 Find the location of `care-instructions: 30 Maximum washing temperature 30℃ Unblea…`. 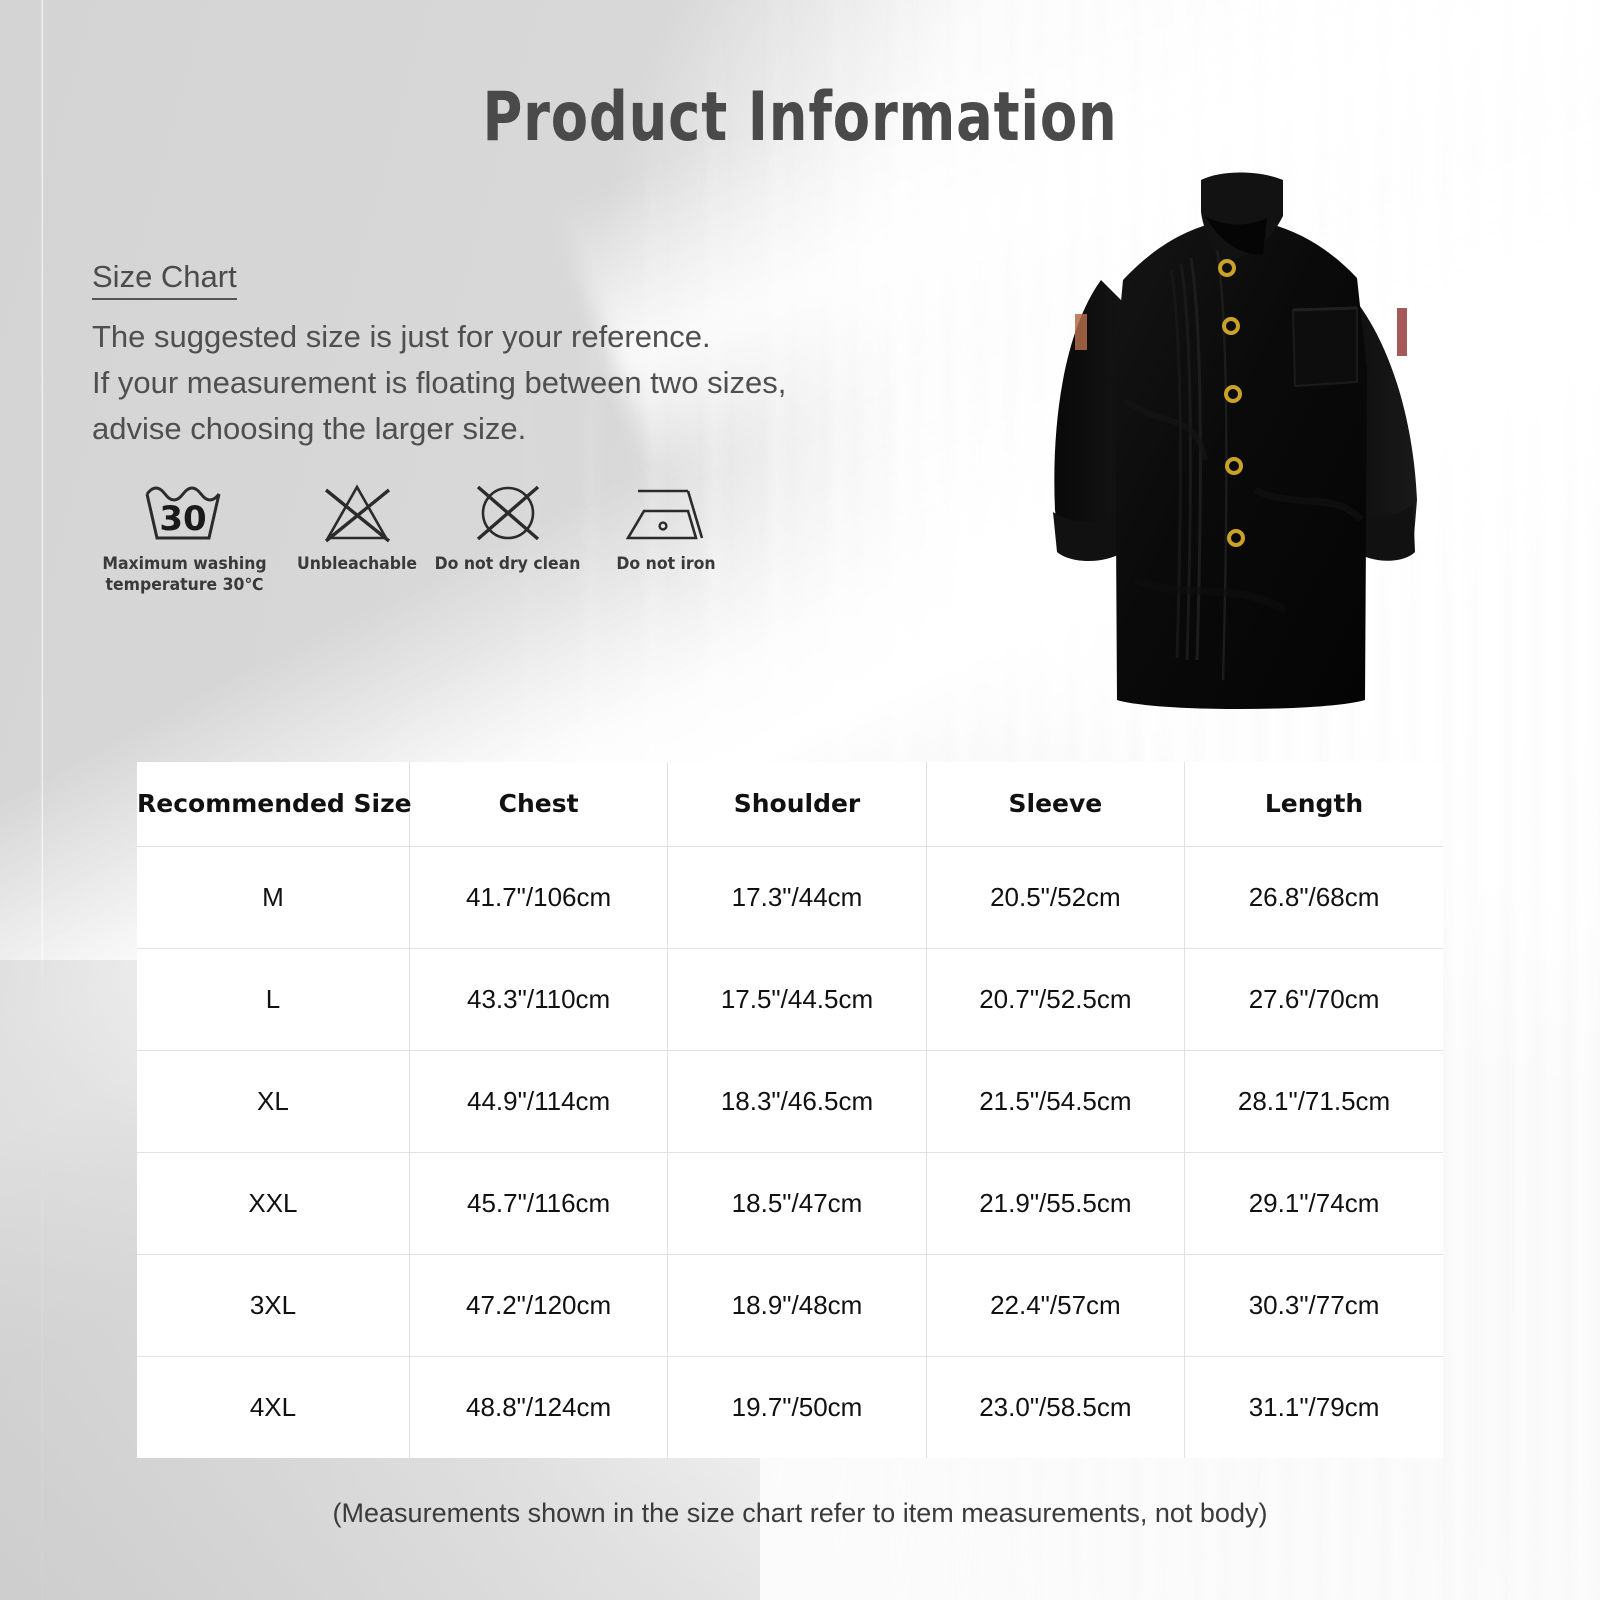

care-instructions: 30 Maximum washing temperature 30℃ Unblea… is located at coordinates (404, 543).